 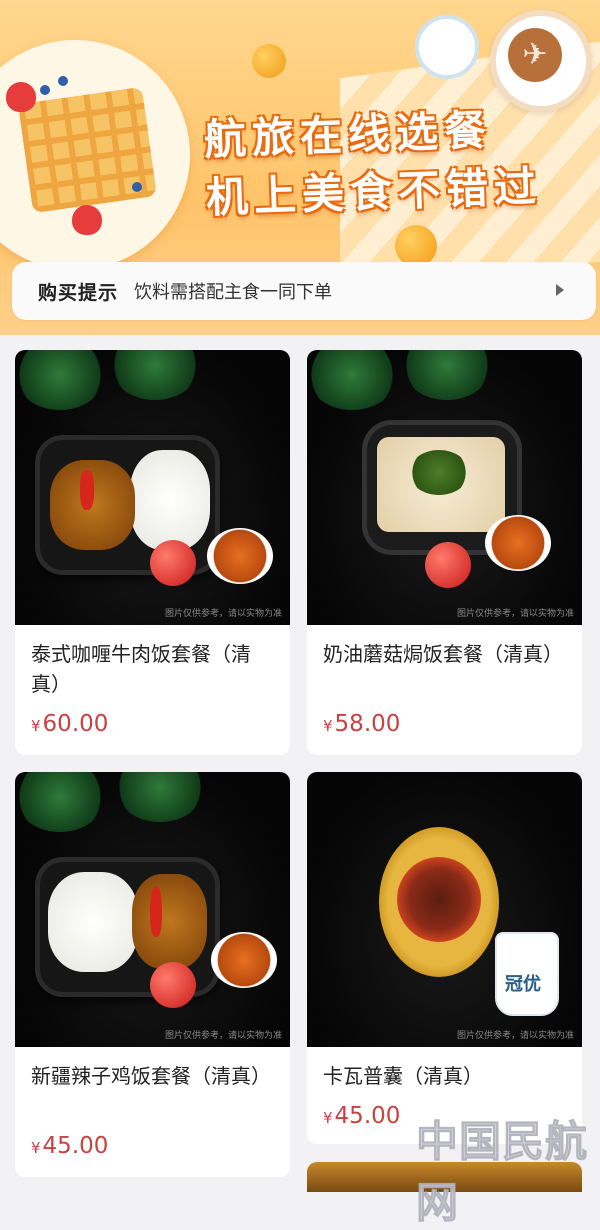 I want to click on product-price: ¥58.00, so click(x=444, y=724).